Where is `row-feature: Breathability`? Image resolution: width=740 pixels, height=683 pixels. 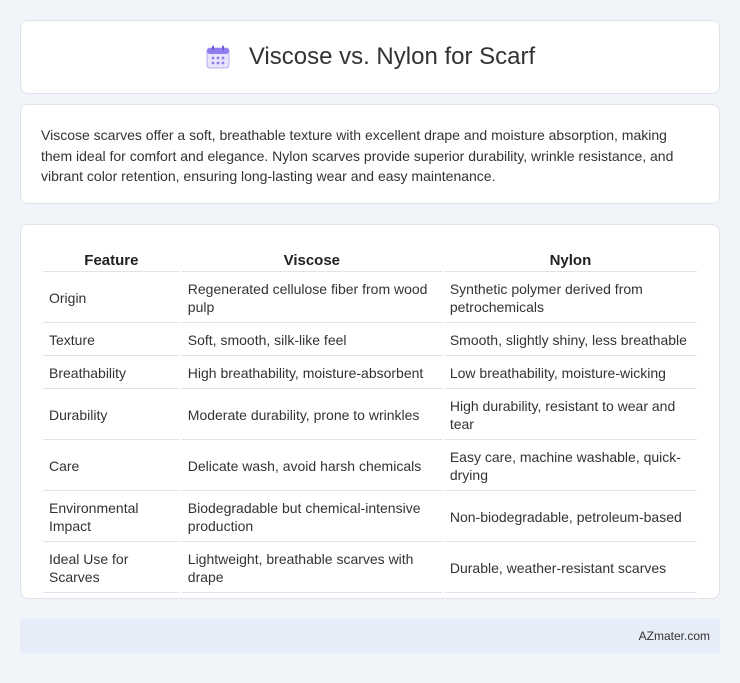
row-feature: Breathability is located at coordinates (111, 373).